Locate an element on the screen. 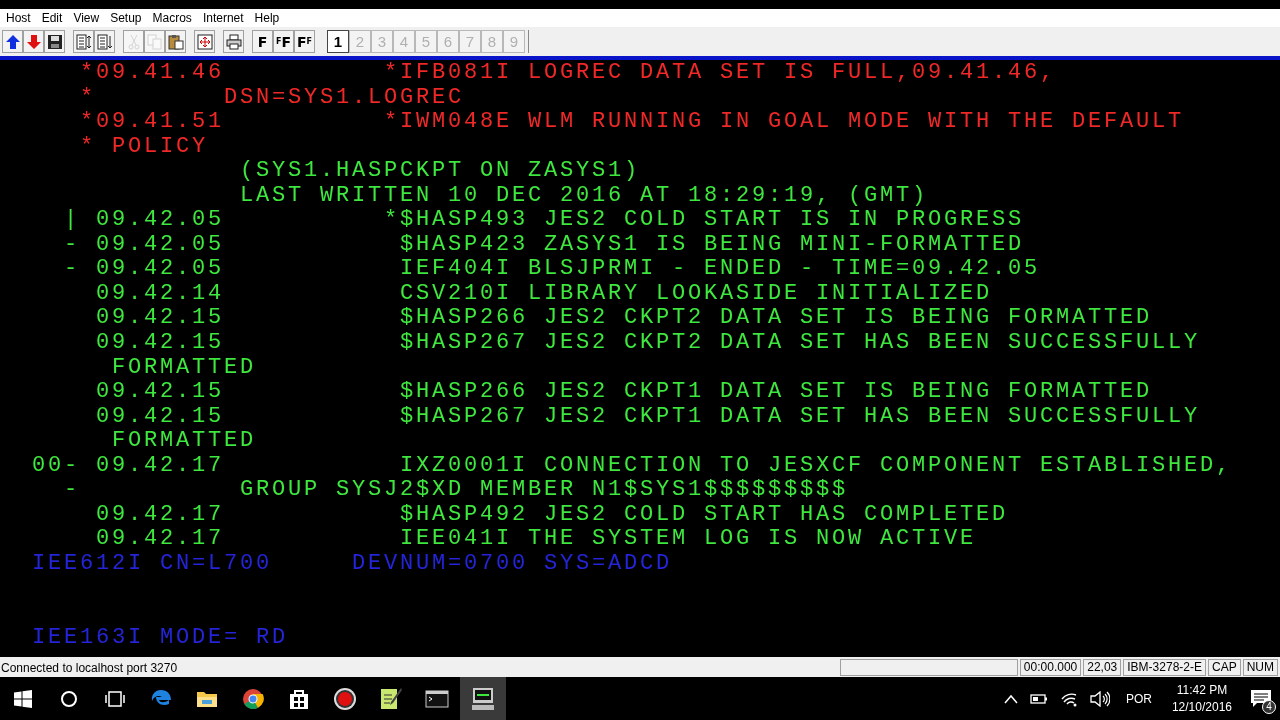 The width and height of the screenshot is (1280, 720). console-message: $HASP493 JES2 COLD START IS IN PROGRESS is located at coordinates (713, 220).